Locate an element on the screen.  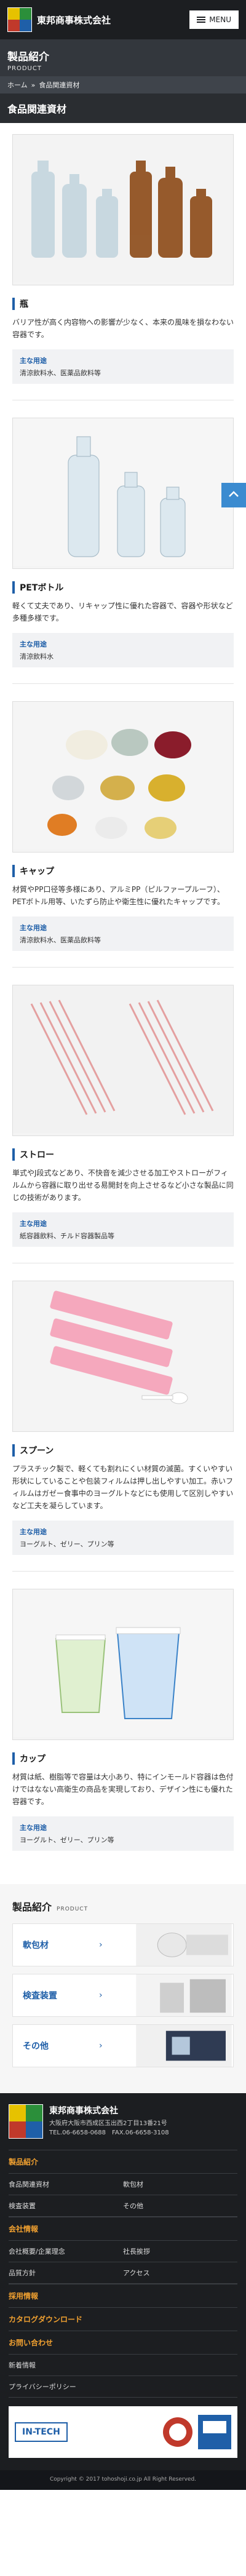
product-uses: 主な用途 清涼飲料水 is located at coordinates (123, 650).